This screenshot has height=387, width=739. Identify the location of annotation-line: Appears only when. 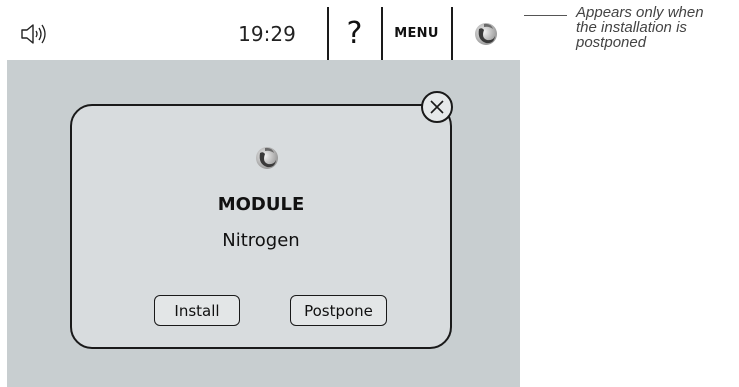
(640, 12).